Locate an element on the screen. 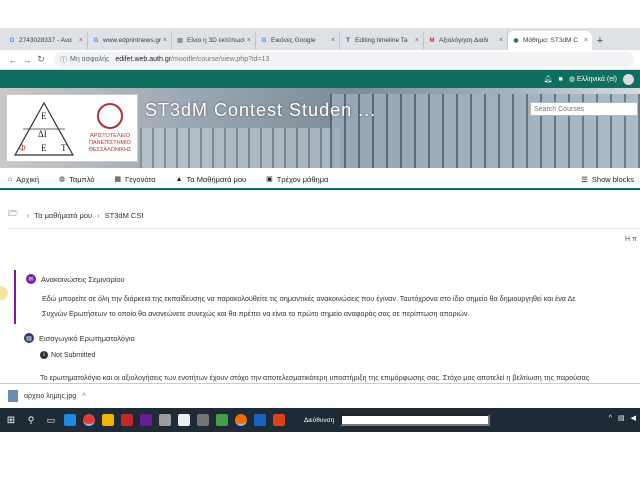  back-icon: ← is located at coordinates (13, 60).